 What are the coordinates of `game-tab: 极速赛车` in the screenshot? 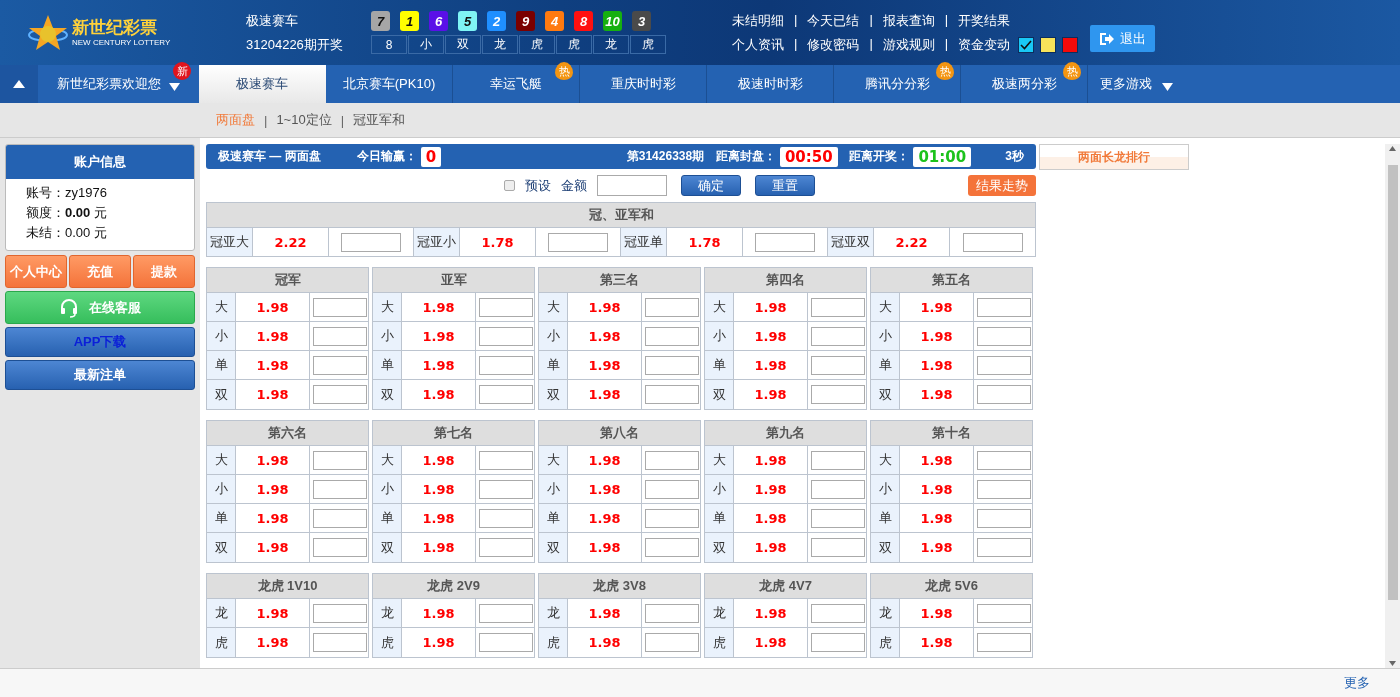 It's located at (262, 84).